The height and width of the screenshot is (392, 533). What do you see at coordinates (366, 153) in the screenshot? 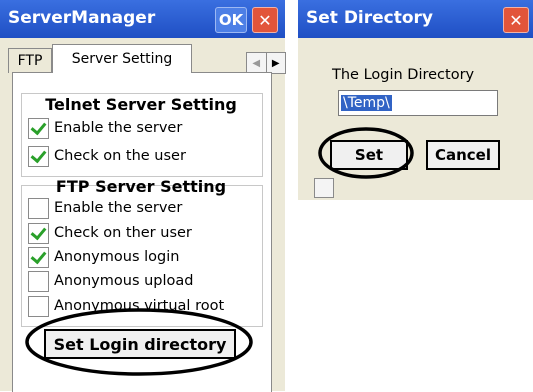
I see `set-button-highlight-ellipse` at bounding box center [366, 153].